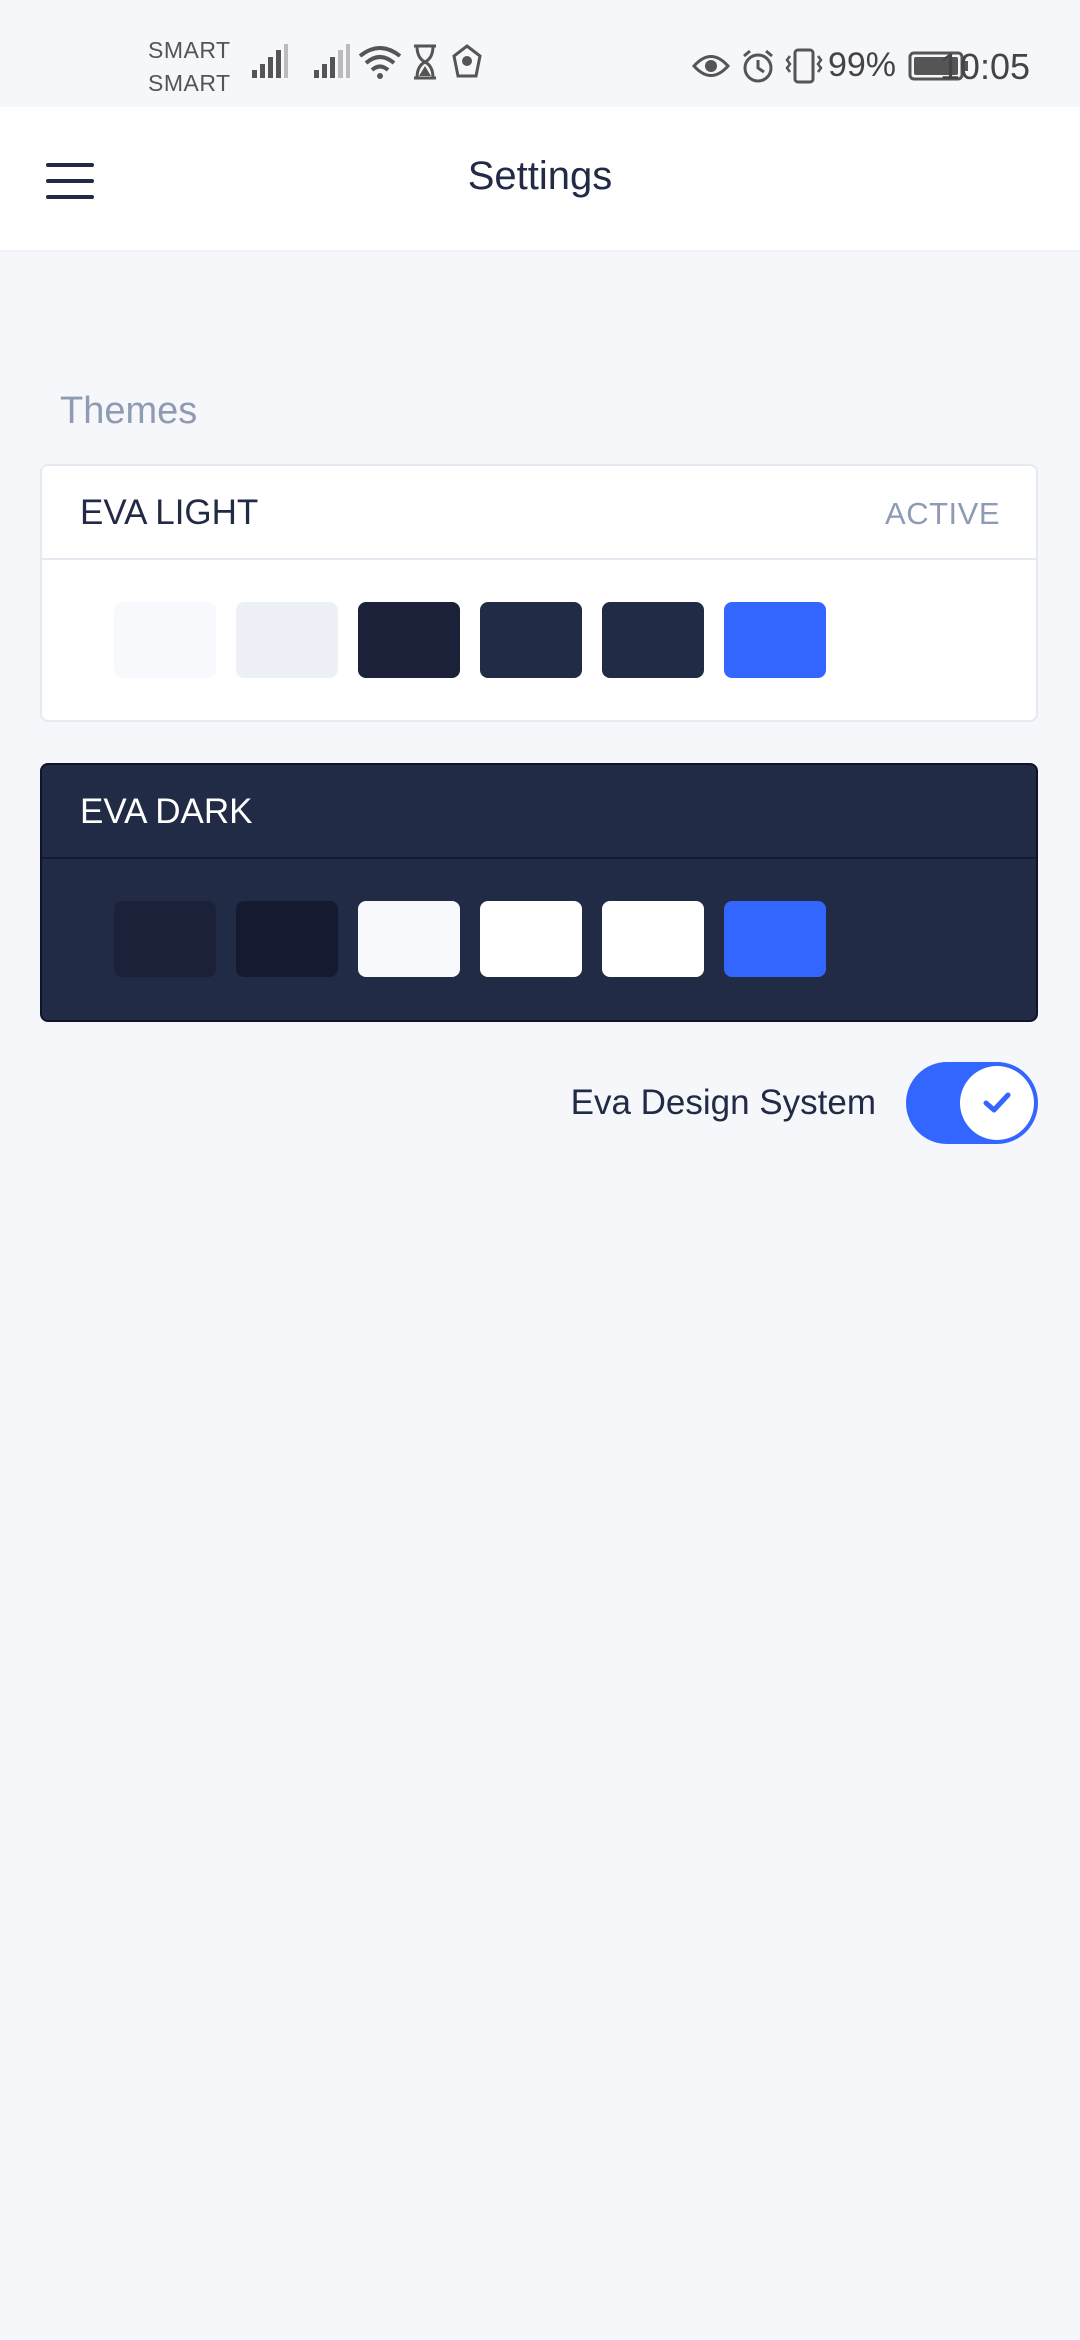  What do you see at coordinates (189, 50) in the screenshot?
I see `carrier-1: SMART` at bounding box center [189, 50].